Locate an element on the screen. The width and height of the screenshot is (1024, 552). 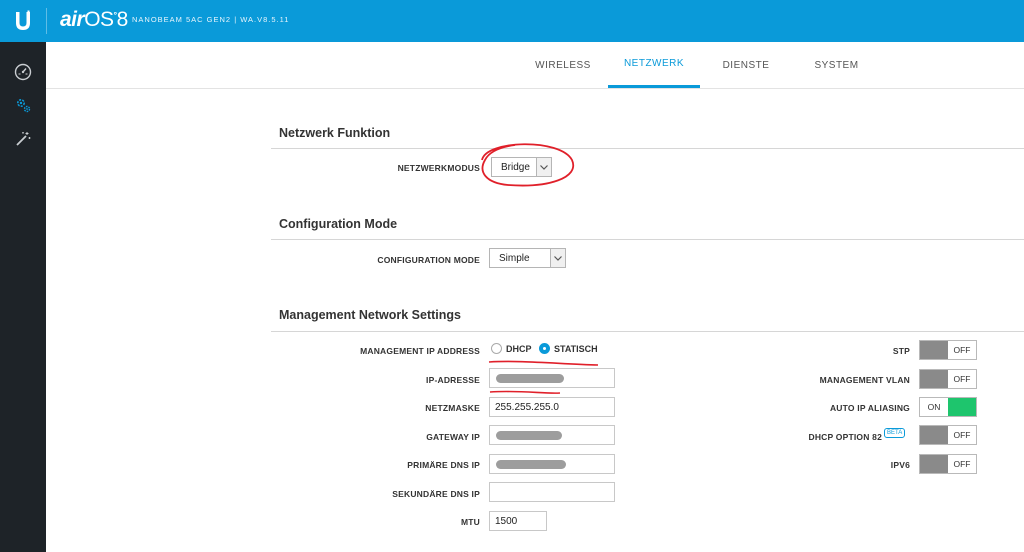
header-divider is located at coordinates (46, 21).